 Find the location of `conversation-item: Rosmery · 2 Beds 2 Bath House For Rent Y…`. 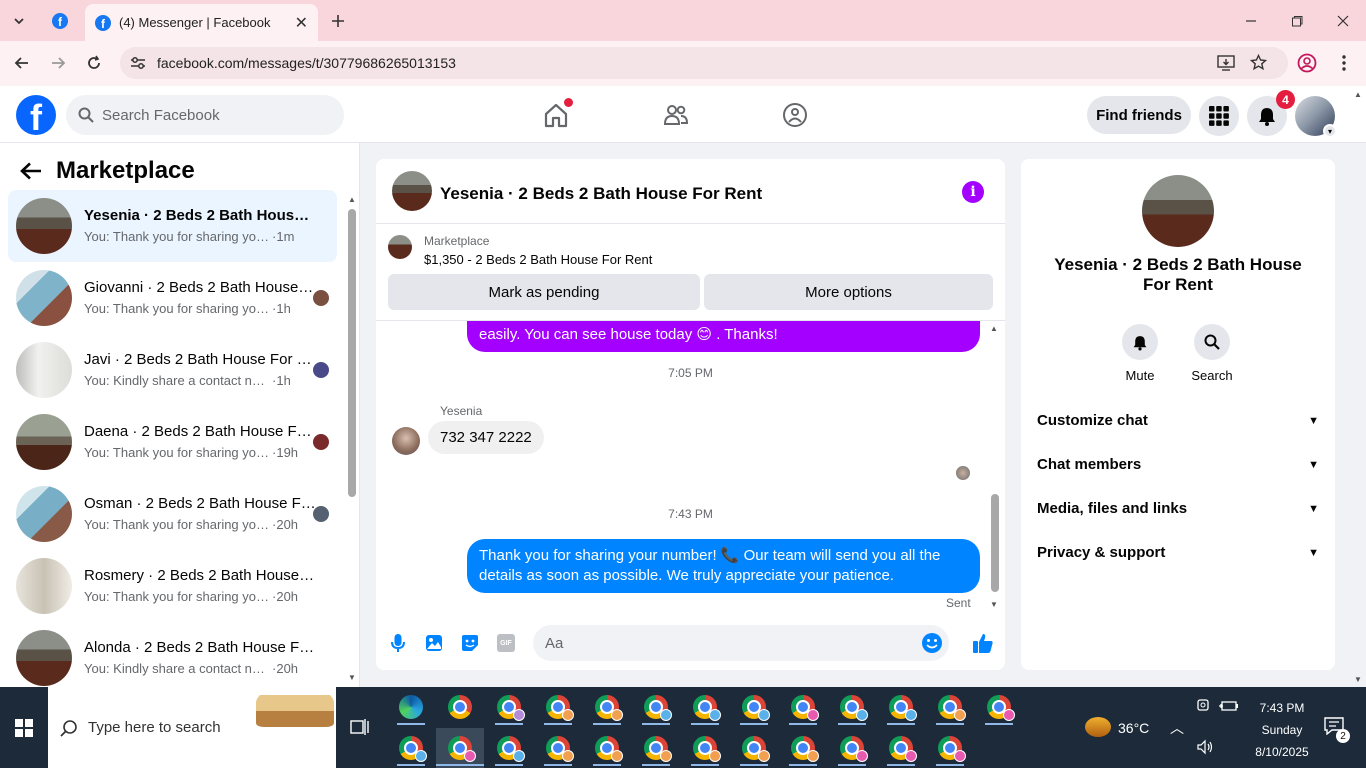

conversation-item: Rosmery · 2 Beds 2 Bath House For Rent Y… is located at coordinates (172, 586).